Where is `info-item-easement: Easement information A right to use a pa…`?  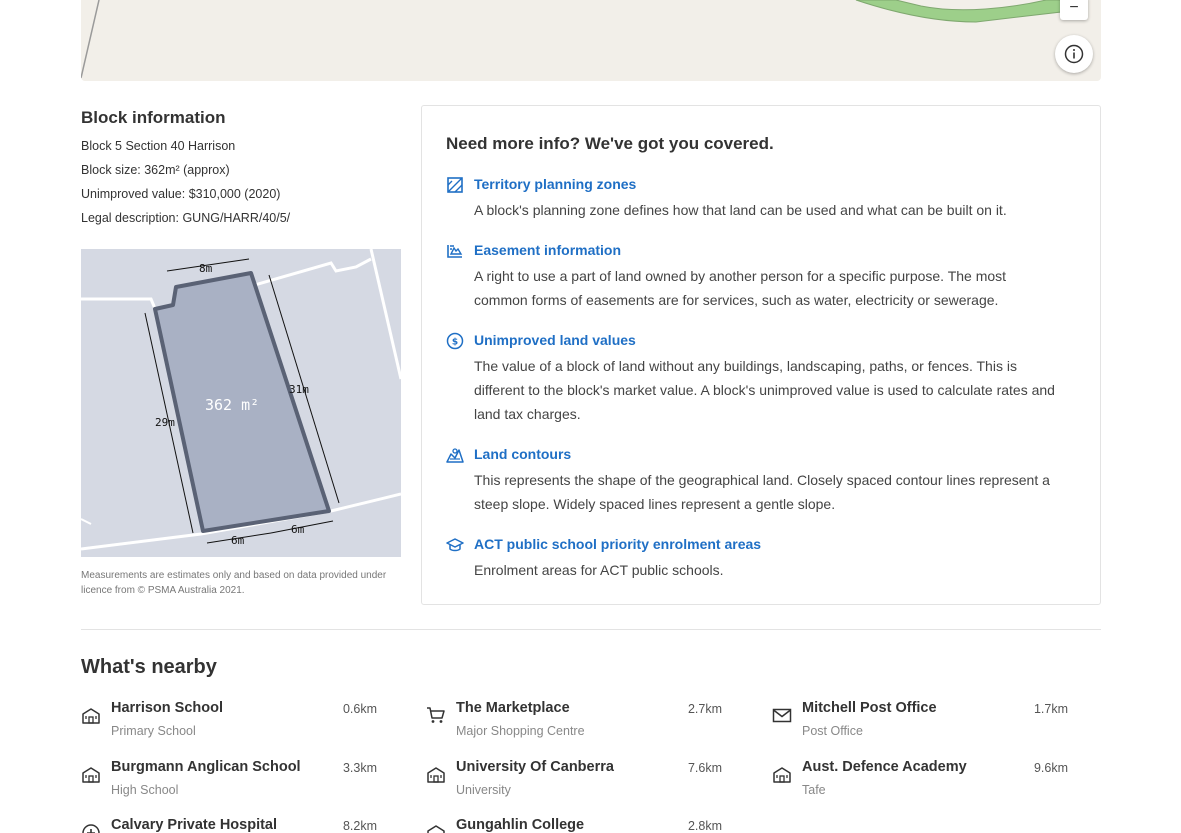
info-item-easement: Easement information A right to use a pa… is located at coordinates (761, 276).